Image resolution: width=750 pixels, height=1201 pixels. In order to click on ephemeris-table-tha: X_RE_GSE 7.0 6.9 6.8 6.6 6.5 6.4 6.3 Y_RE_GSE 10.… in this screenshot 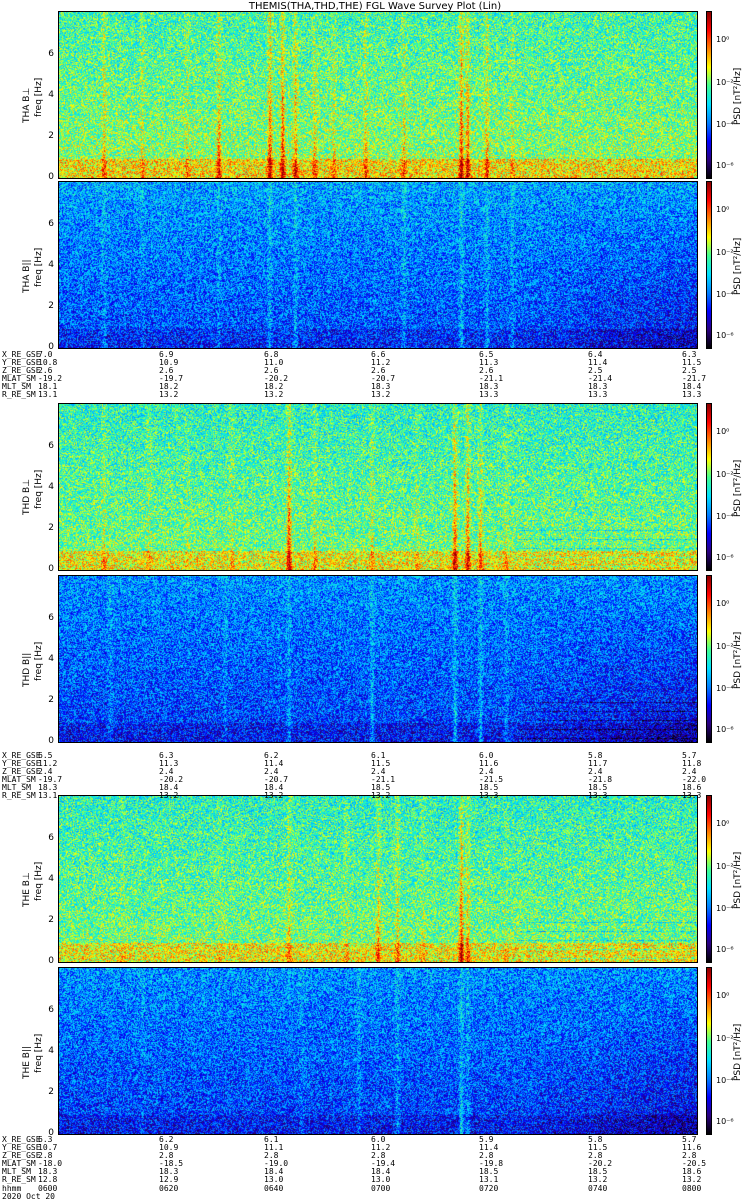, I will do `click(374, 375)`.